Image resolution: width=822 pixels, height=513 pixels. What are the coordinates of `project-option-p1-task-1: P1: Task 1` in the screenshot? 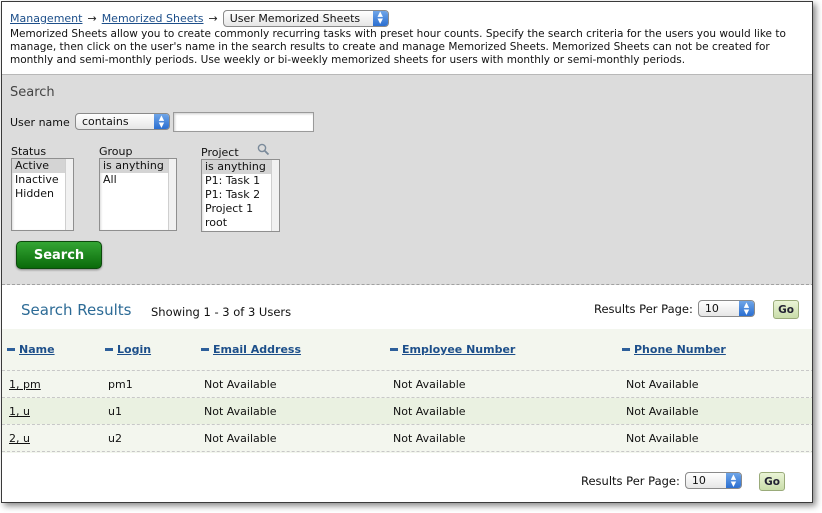 It's located at (240, 181).